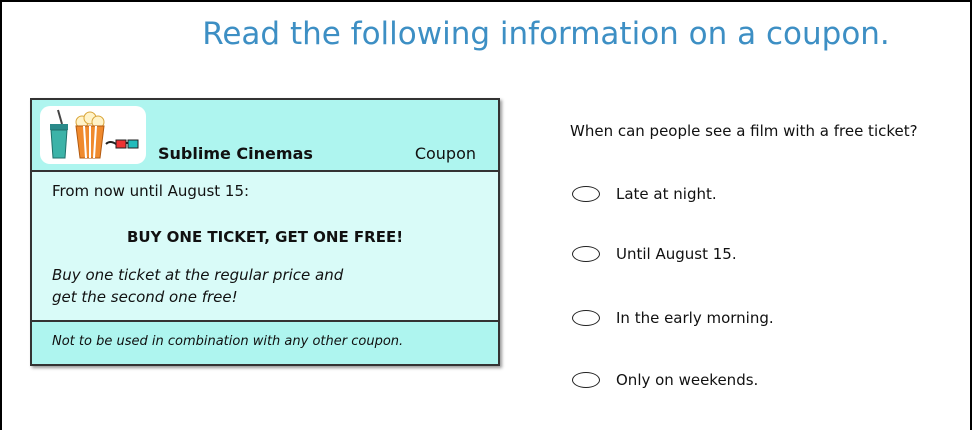  I want to click on cinema-logo, so click(93, 135).